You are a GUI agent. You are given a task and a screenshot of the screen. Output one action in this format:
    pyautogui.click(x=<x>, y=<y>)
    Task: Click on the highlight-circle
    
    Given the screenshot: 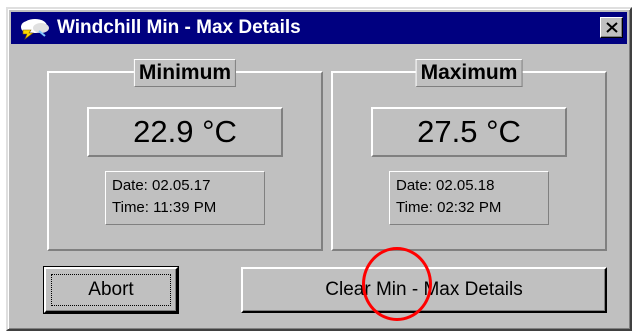 What is the action you would take?
    pyautogui.click(x=397, y=284)
    